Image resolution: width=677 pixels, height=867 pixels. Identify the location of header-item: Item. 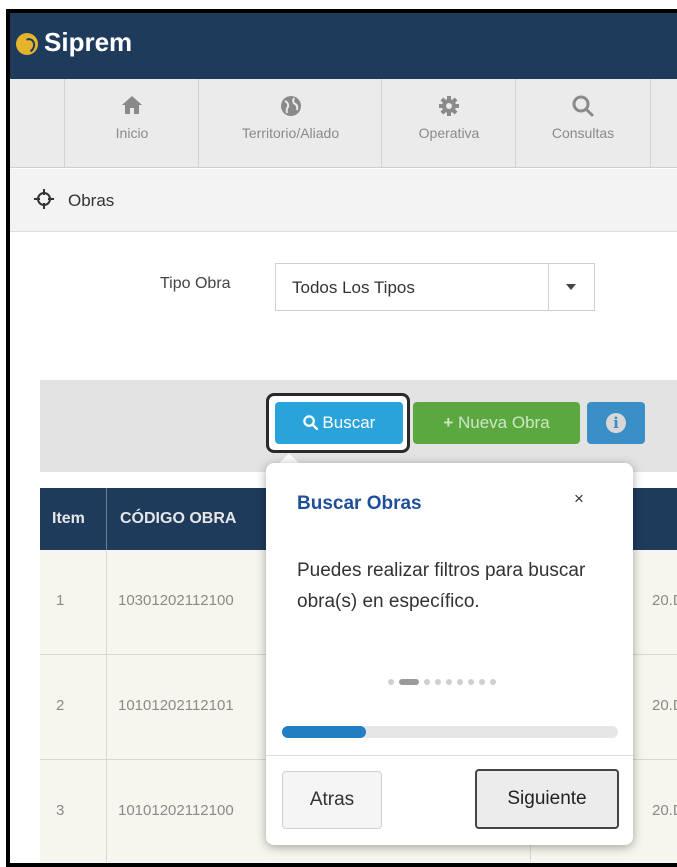
(68, 518).